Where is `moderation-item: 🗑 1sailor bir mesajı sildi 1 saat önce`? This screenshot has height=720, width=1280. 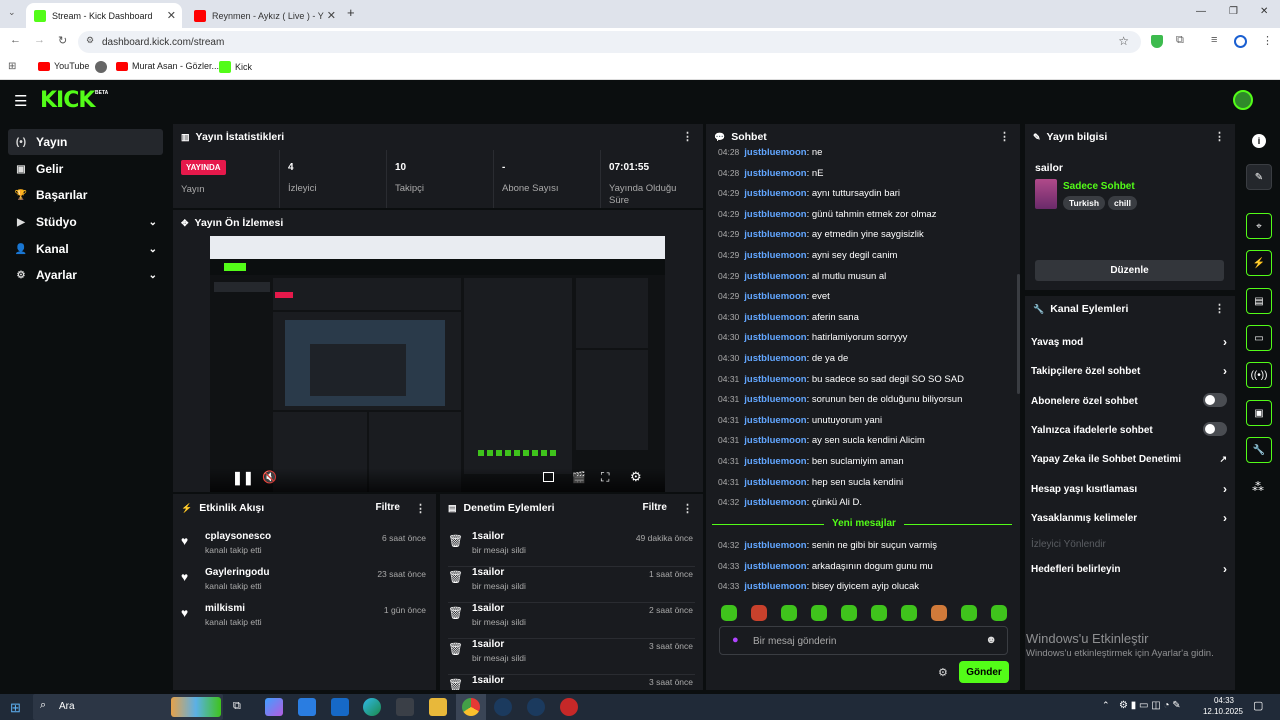 moderation-item: 🗑 1sailor bir mesajı sildi 1 saat önce is located at coordinates (571, 585).